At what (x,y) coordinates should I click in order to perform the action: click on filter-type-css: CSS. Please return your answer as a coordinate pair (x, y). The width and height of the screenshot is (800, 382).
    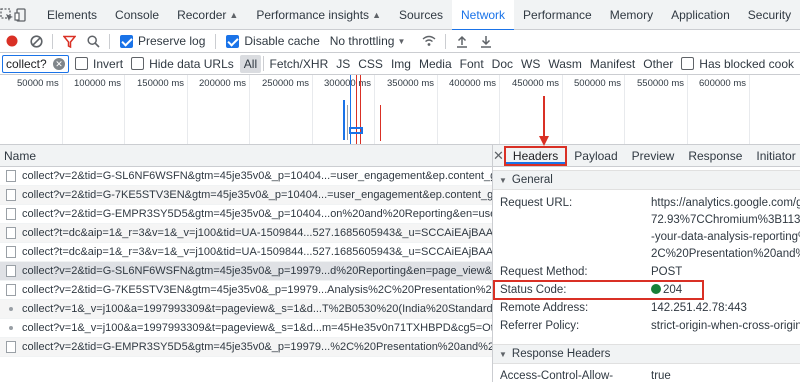
    Looking at the image, I should click on (370, 64).